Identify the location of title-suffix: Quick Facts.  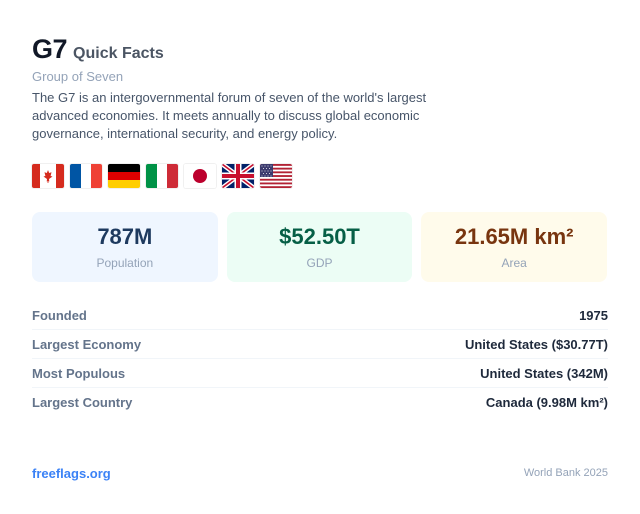
(118, 53).